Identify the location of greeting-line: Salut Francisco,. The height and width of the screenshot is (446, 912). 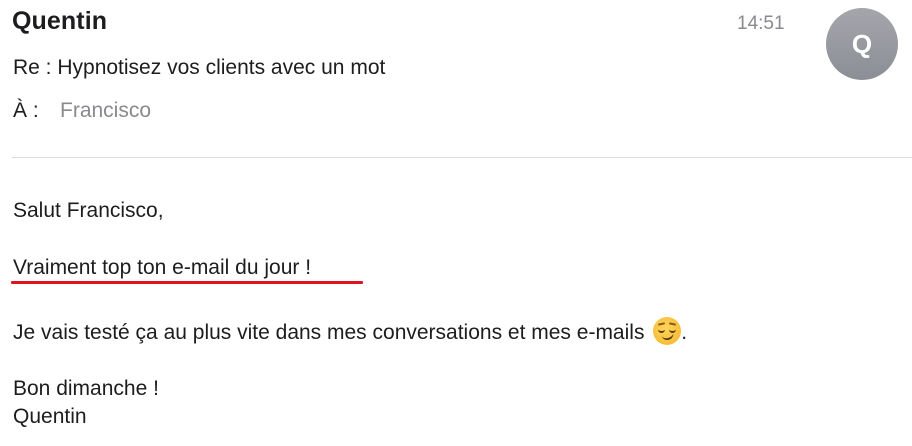
(88, 210).